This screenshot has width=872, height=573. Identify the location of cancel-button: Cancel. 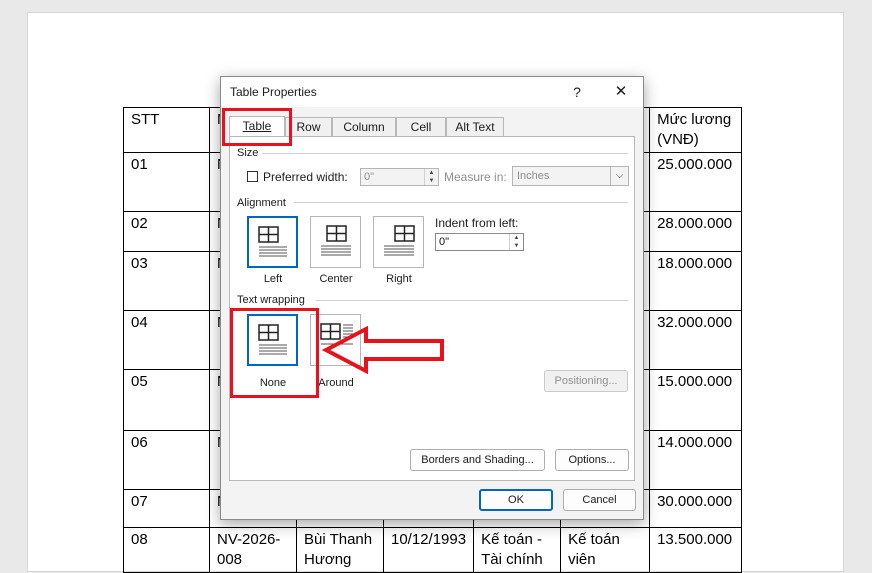
(599, 500).